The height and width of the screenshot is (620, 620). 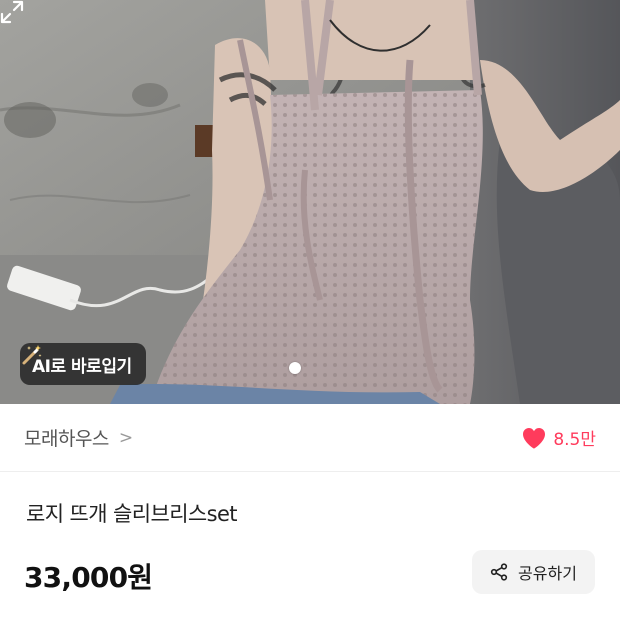 I want to click on share-button: 공유하기, so click(x=533, y=572).